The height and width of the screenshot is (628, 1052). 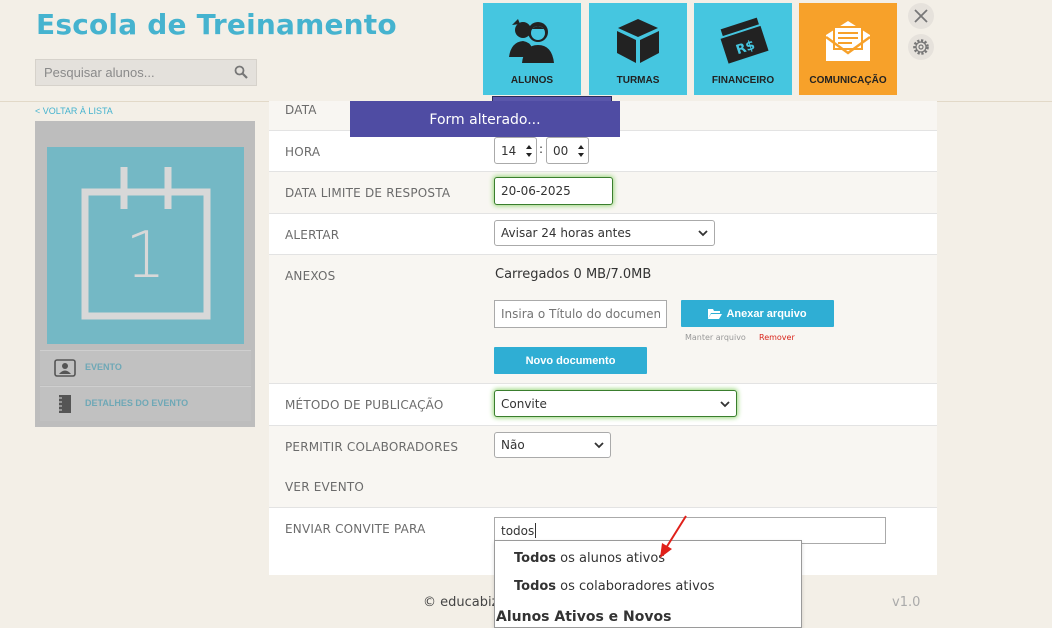 I want to click on sidebar-item-evento: EVENTO, so click(x=145, y=367).